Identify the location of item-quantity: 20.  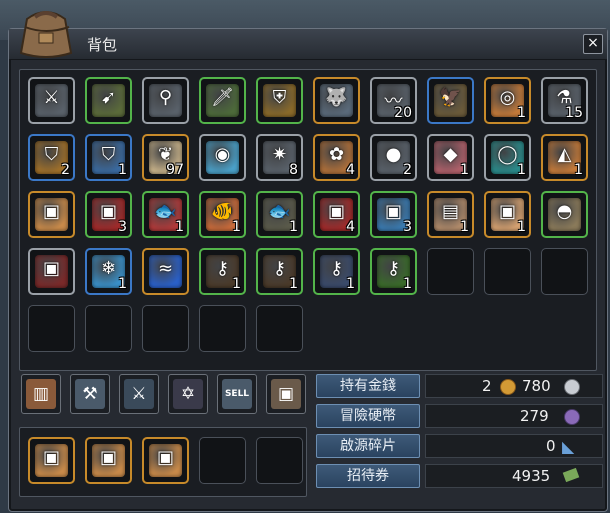
(403, 113).